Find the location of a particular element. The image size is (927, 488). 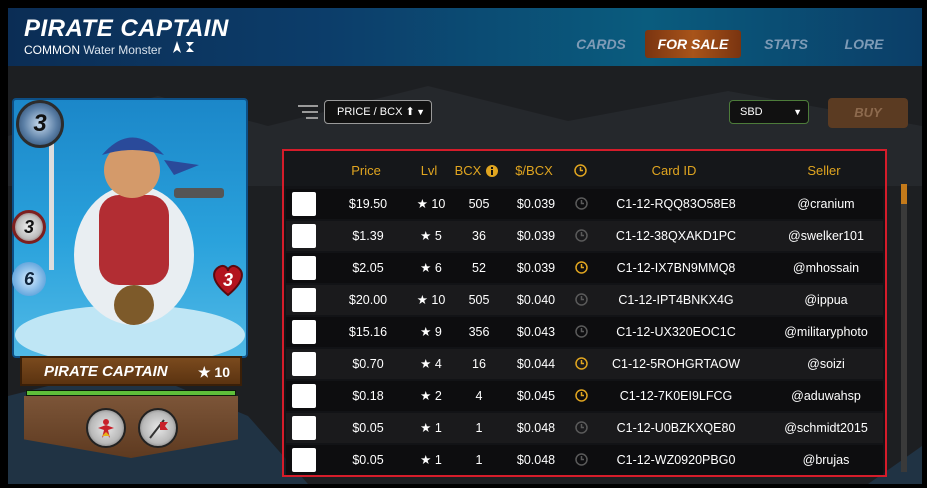

currency-select-value: SBD is located at coordinates (751, 112).